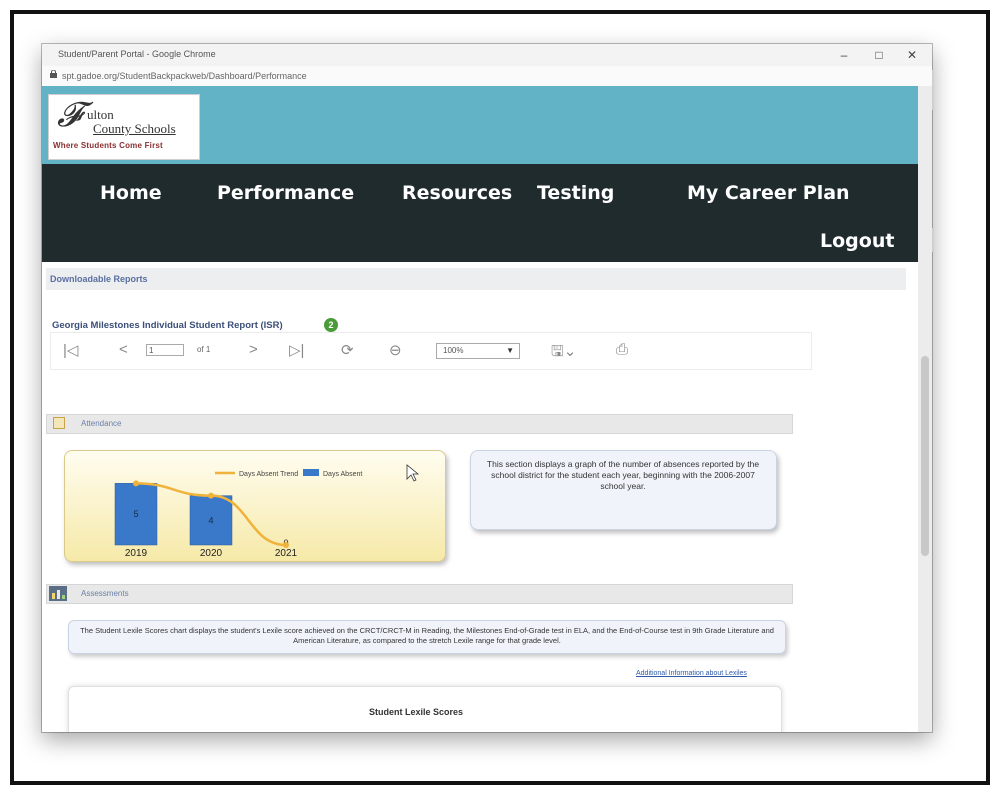  What do you see at coordinates (53, 74) in the screenshot?
I see `lock-icon` at bounding box center [53, 74].